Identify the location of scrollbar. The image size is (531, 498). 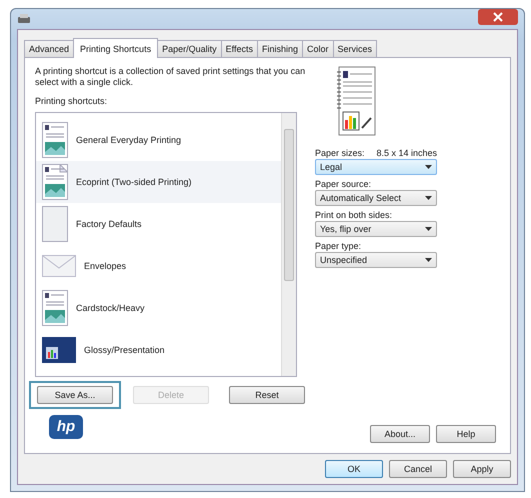
(288, 244).